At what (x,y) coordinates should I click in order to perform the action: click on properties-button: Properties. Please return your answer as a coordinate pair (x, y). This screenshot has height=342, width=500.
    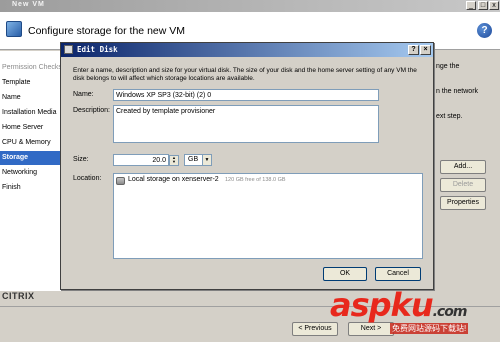
    Looking at the image, I should click on (463, 203).